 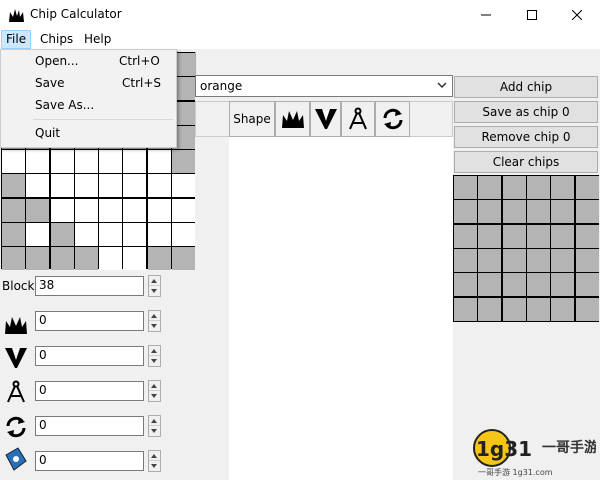 What do you see at coordinates (16, 358) in the screenshot?
I see `breach-icon` at bounding box center [16, 358].